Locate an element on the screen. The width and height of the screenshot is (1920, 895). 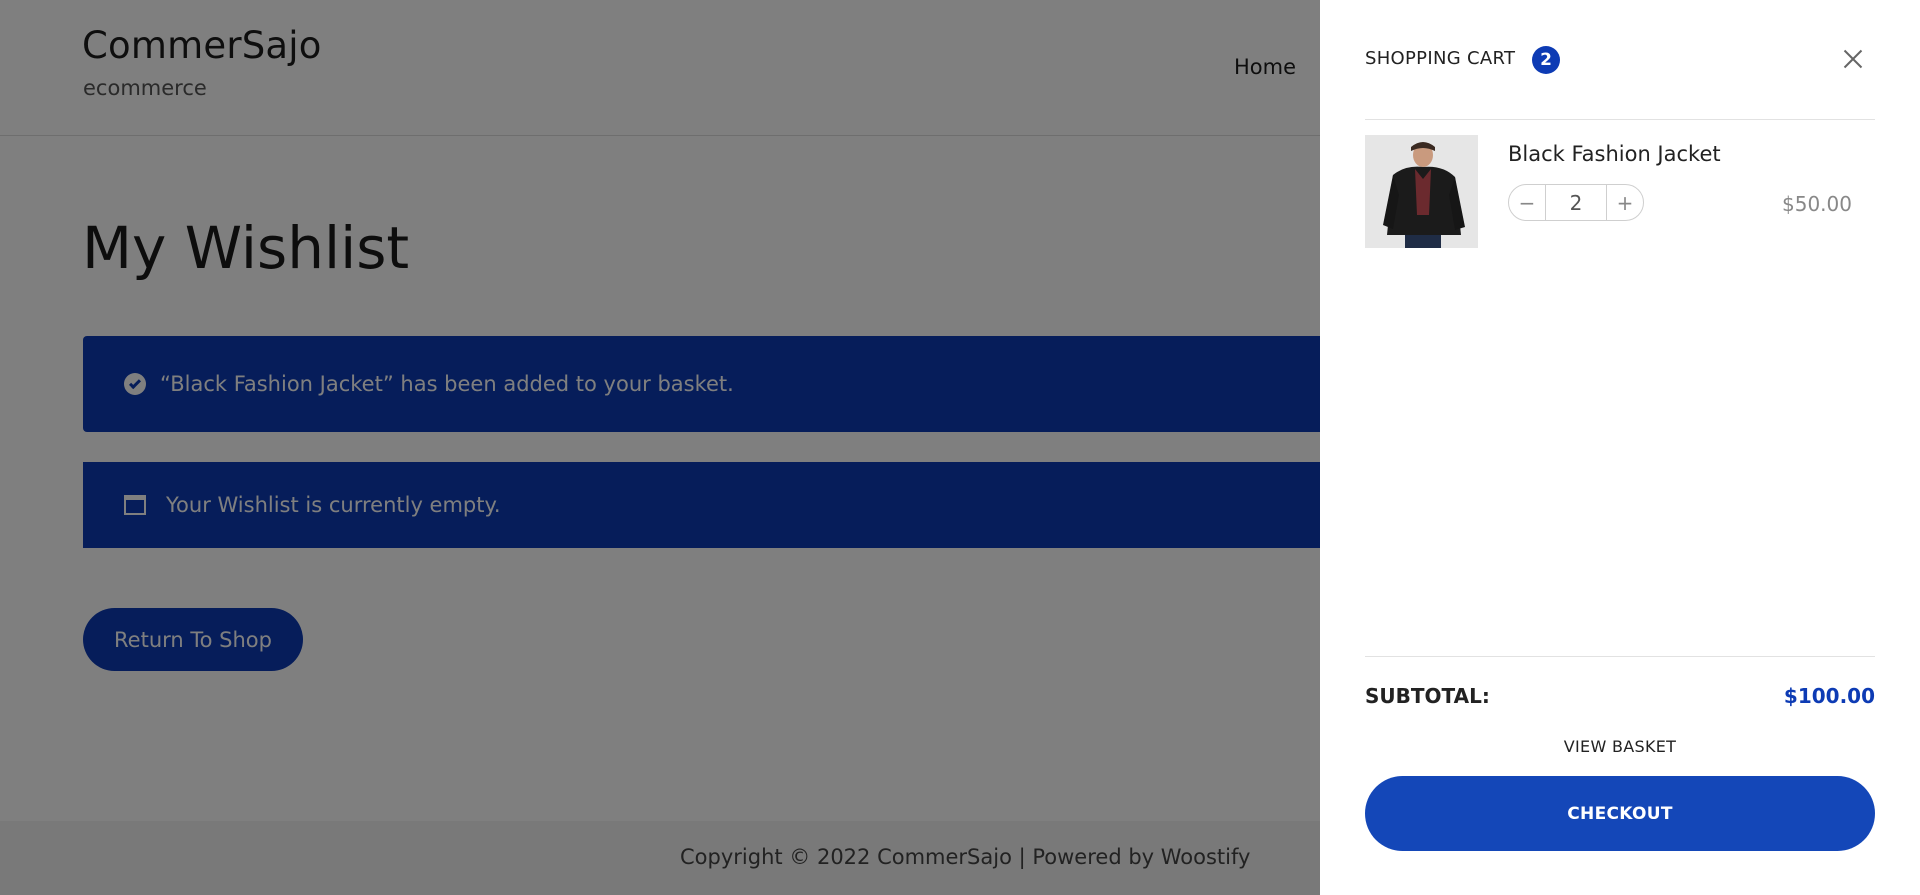
cart-count-badge: 2 is located at coordinates (1546, 60).